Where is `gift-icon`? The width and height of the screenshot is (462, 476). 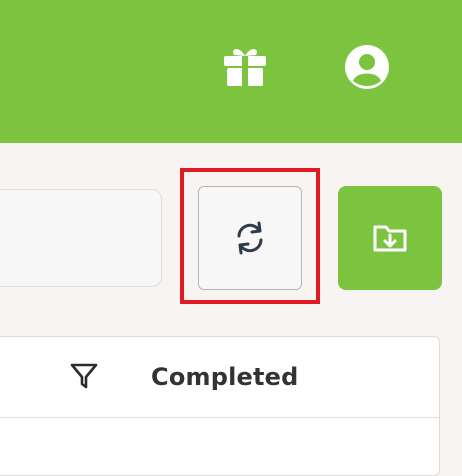 gift-icon is located at coordinates (245, 65).